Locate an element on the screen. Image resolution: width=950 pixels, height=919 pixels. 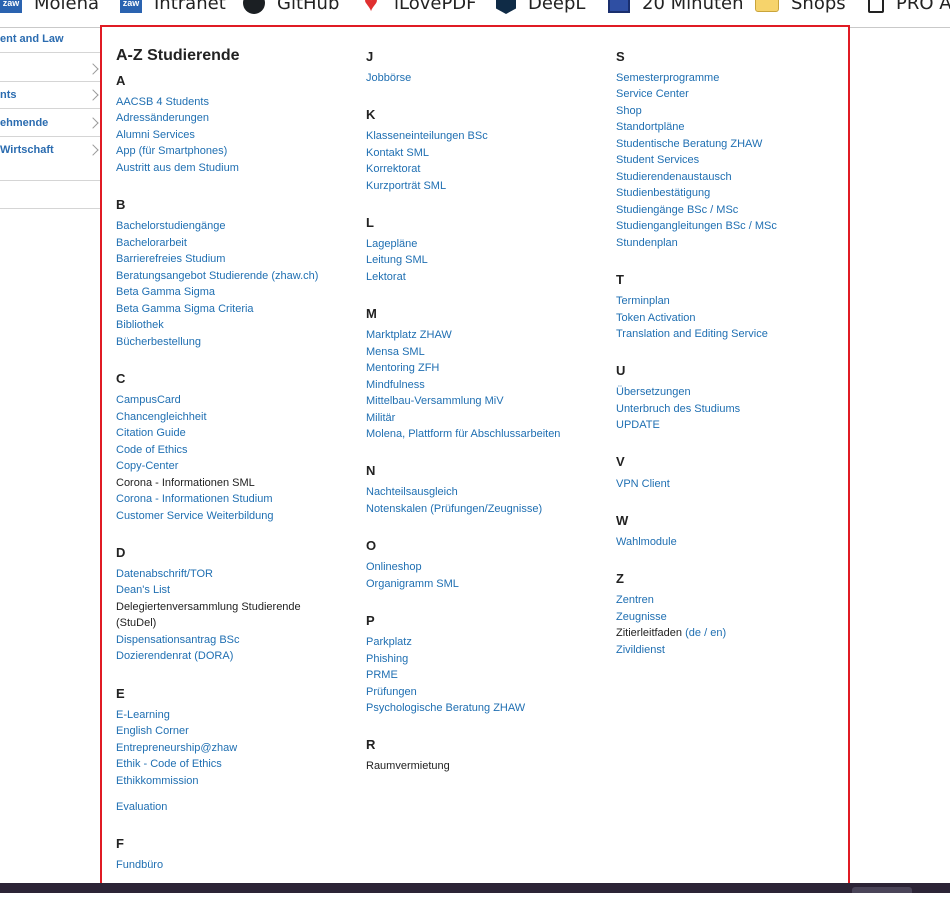
link-citation-guide: Citation Guide is located at coordinates (151, 433).